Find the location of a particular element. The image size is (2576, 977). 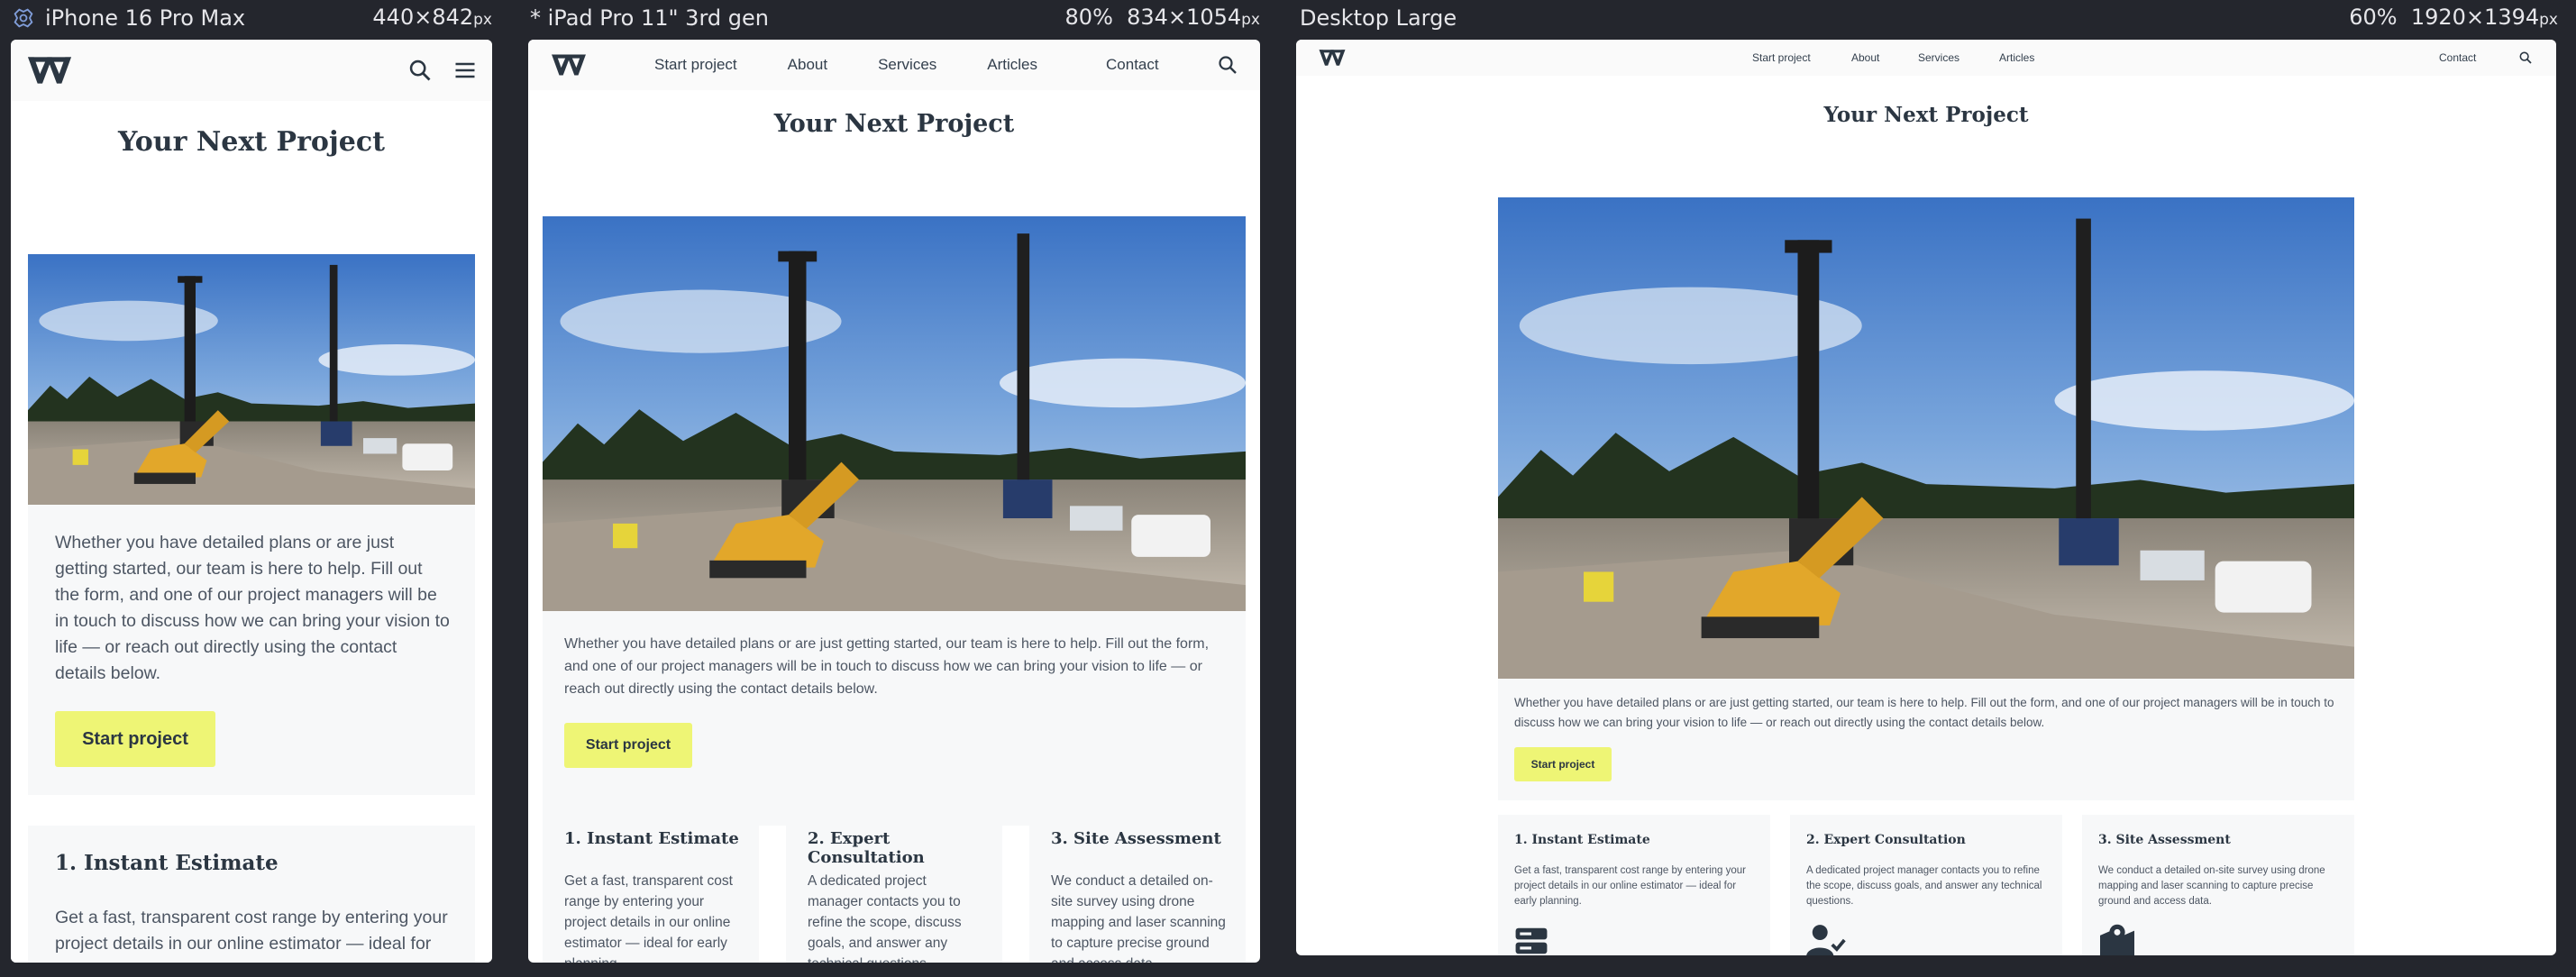

device-name: * iPad Pro 11" 3rd gen is located at coordinates (649, 18).